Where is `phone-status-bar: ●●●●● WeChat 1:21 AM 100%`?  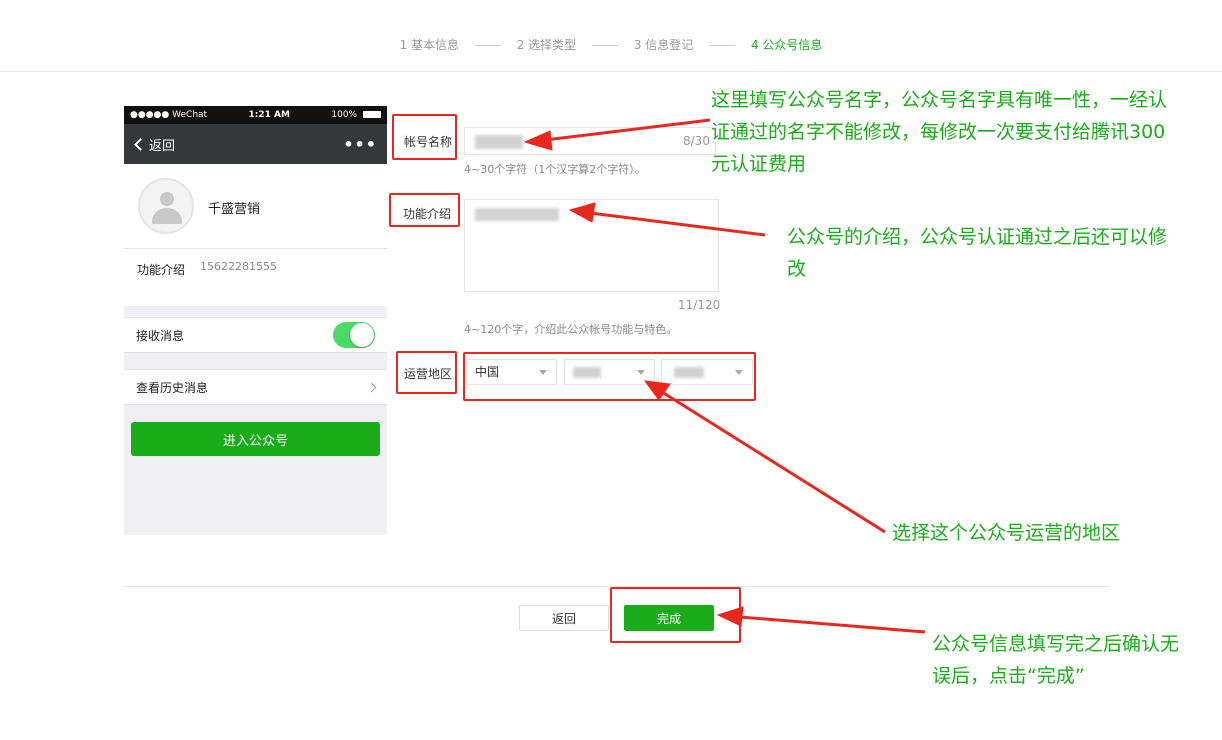
phone-status-bar: ●●●●● WeChat 1:21 AM 100% is located at coordinates (255, 115).